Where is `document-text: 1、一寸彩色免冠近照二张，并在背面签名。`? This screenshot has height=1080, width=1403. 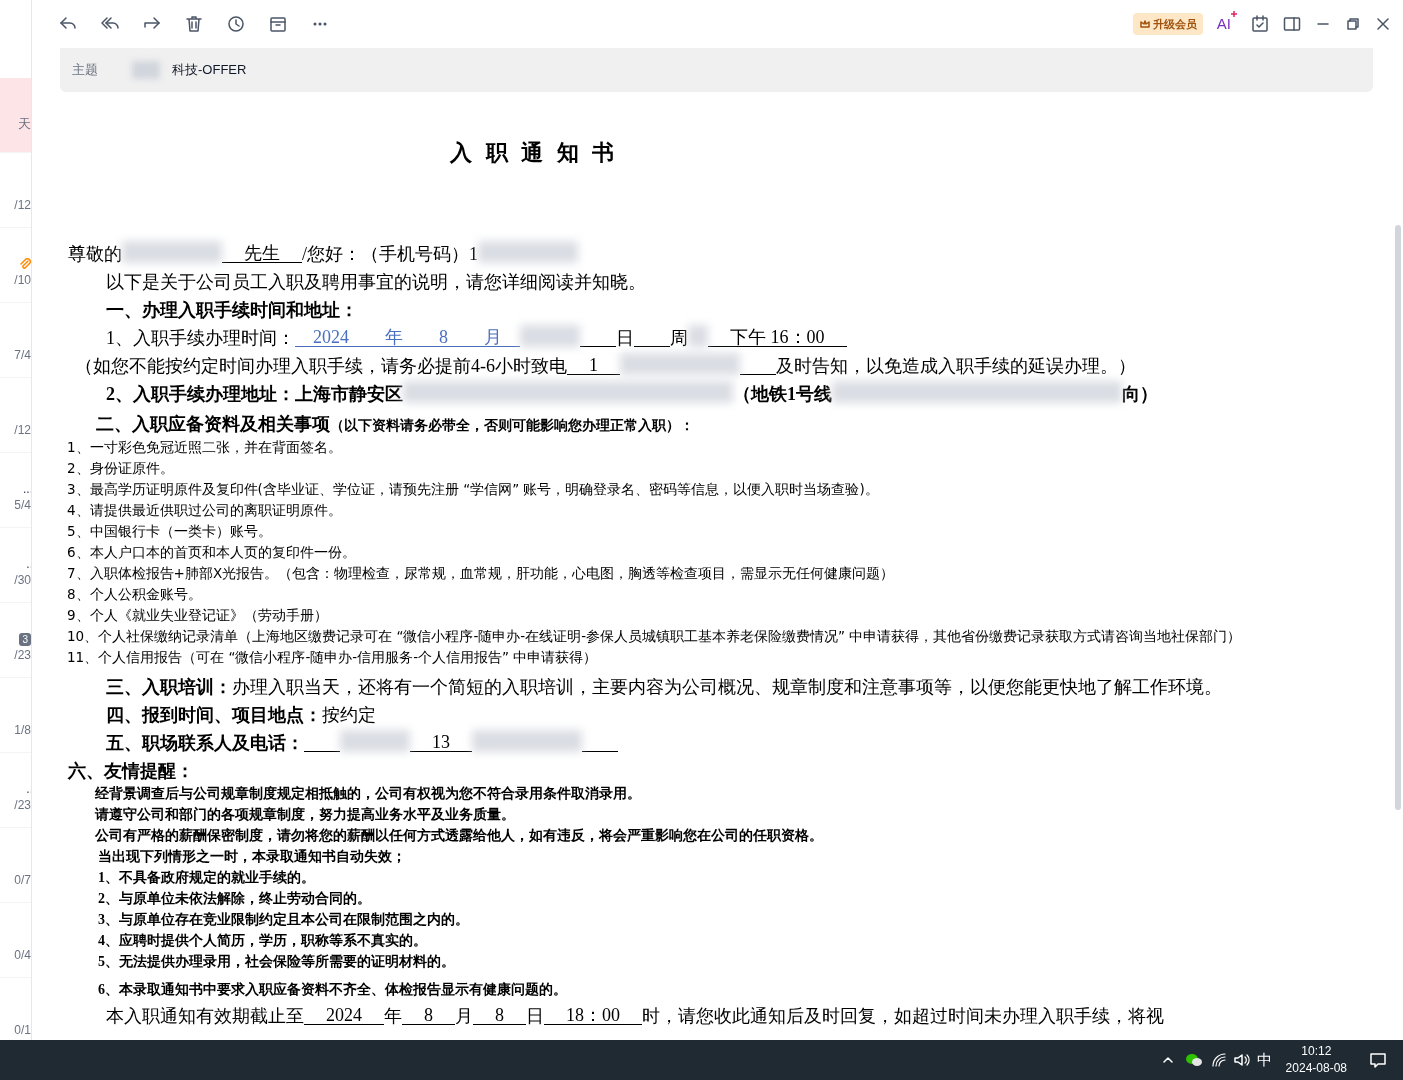
document-text: 1、一寸彩色免冠近照二张，并在背面签名。 is located at coordinates (204, 447).